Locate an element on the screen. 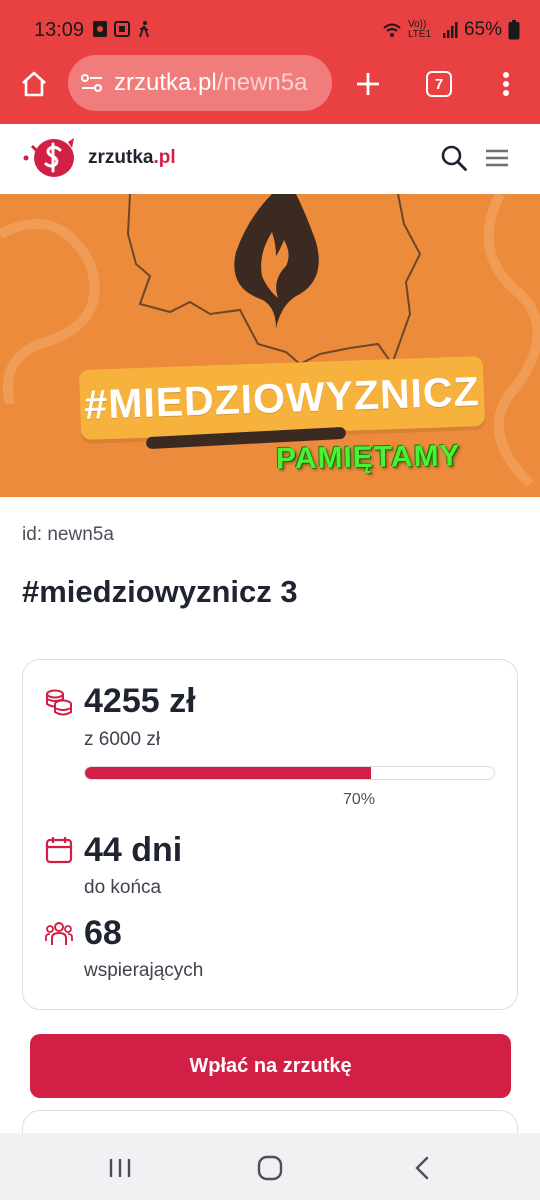 The height and width of the screenshot is (1200, 540). home-button is located at coordinates (34, 84).